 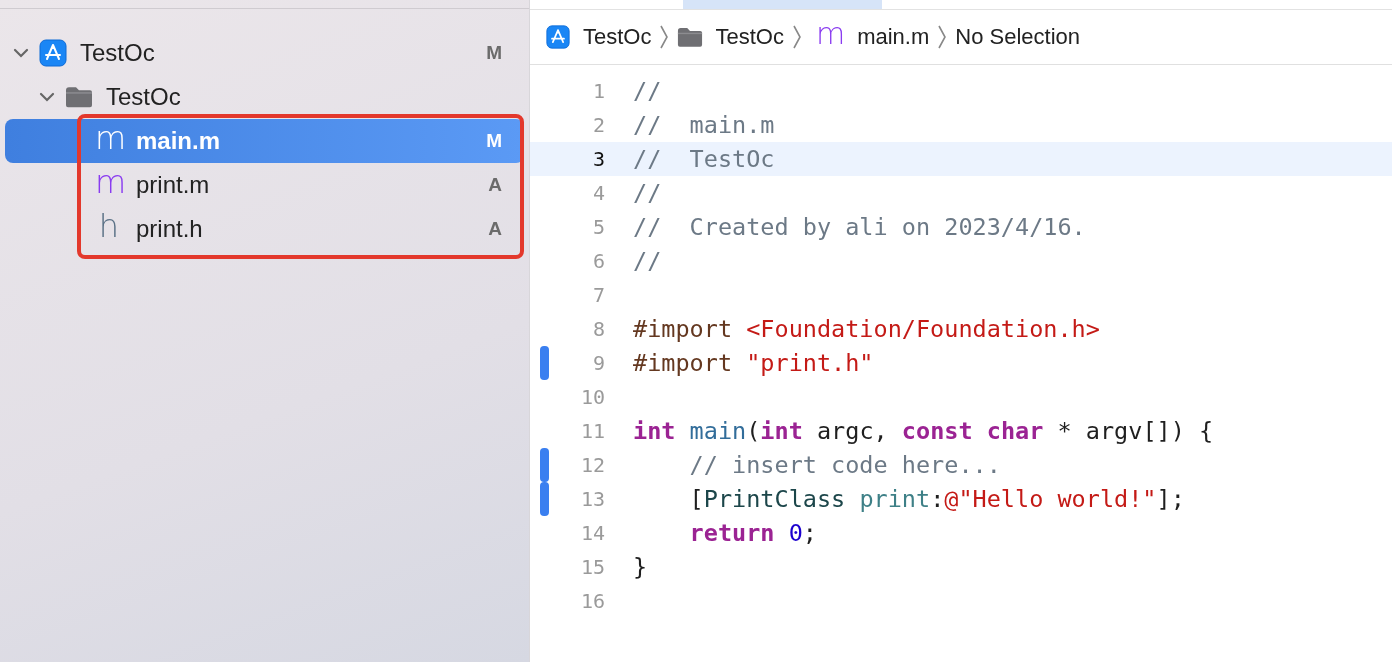 I want to click on line-number: 13, so click(x=592, y=499).